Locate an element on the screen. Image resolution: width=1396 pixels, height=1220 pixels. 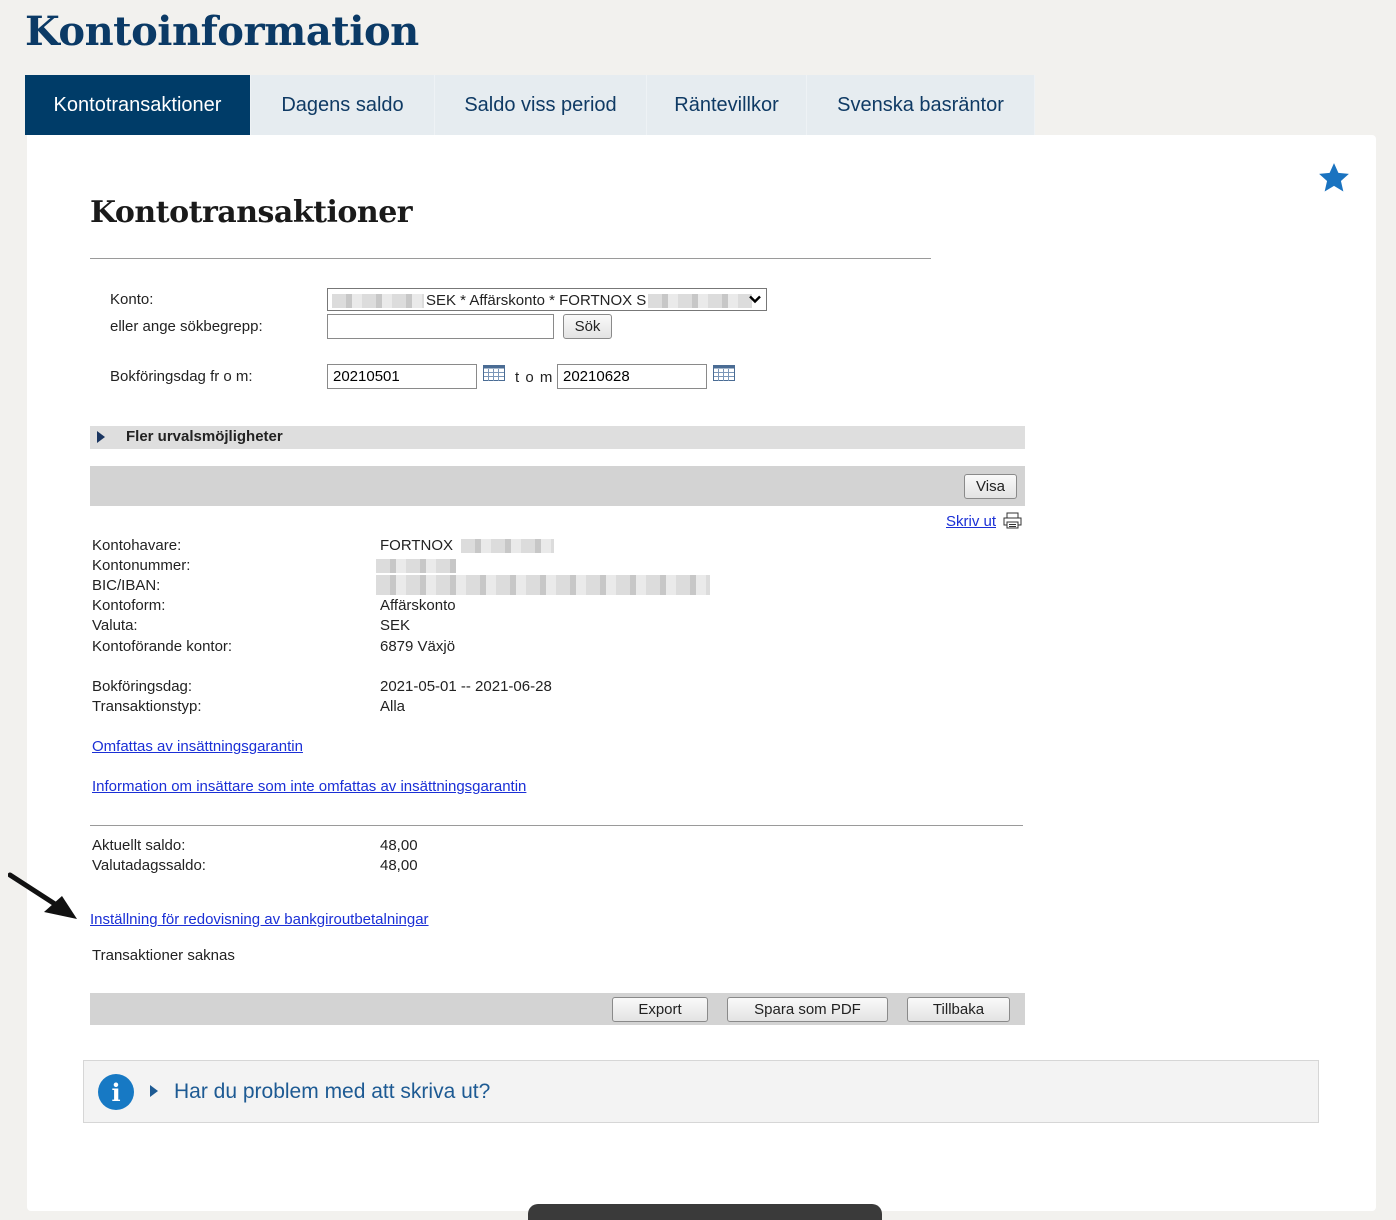
more-options-label: Fler urvalsmöjligheter is located at coordinates (204, 436).